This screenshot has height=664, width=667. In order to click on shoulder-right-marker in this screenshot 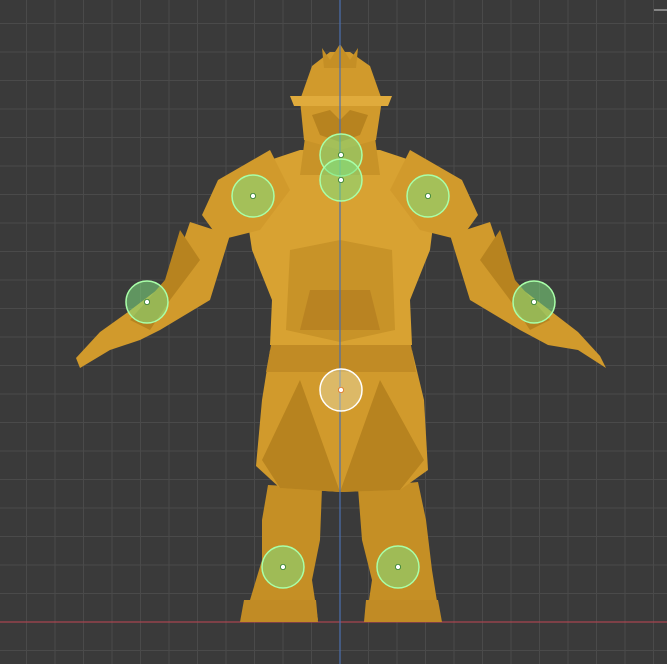, I will do `click(253, 196)`.